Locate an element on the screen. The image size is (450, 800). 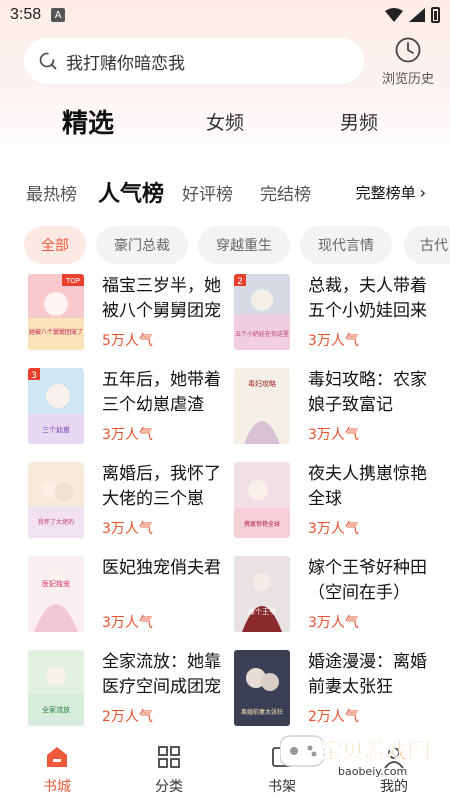
svg-text: 全家流放 is located at coordinates (56, 709).